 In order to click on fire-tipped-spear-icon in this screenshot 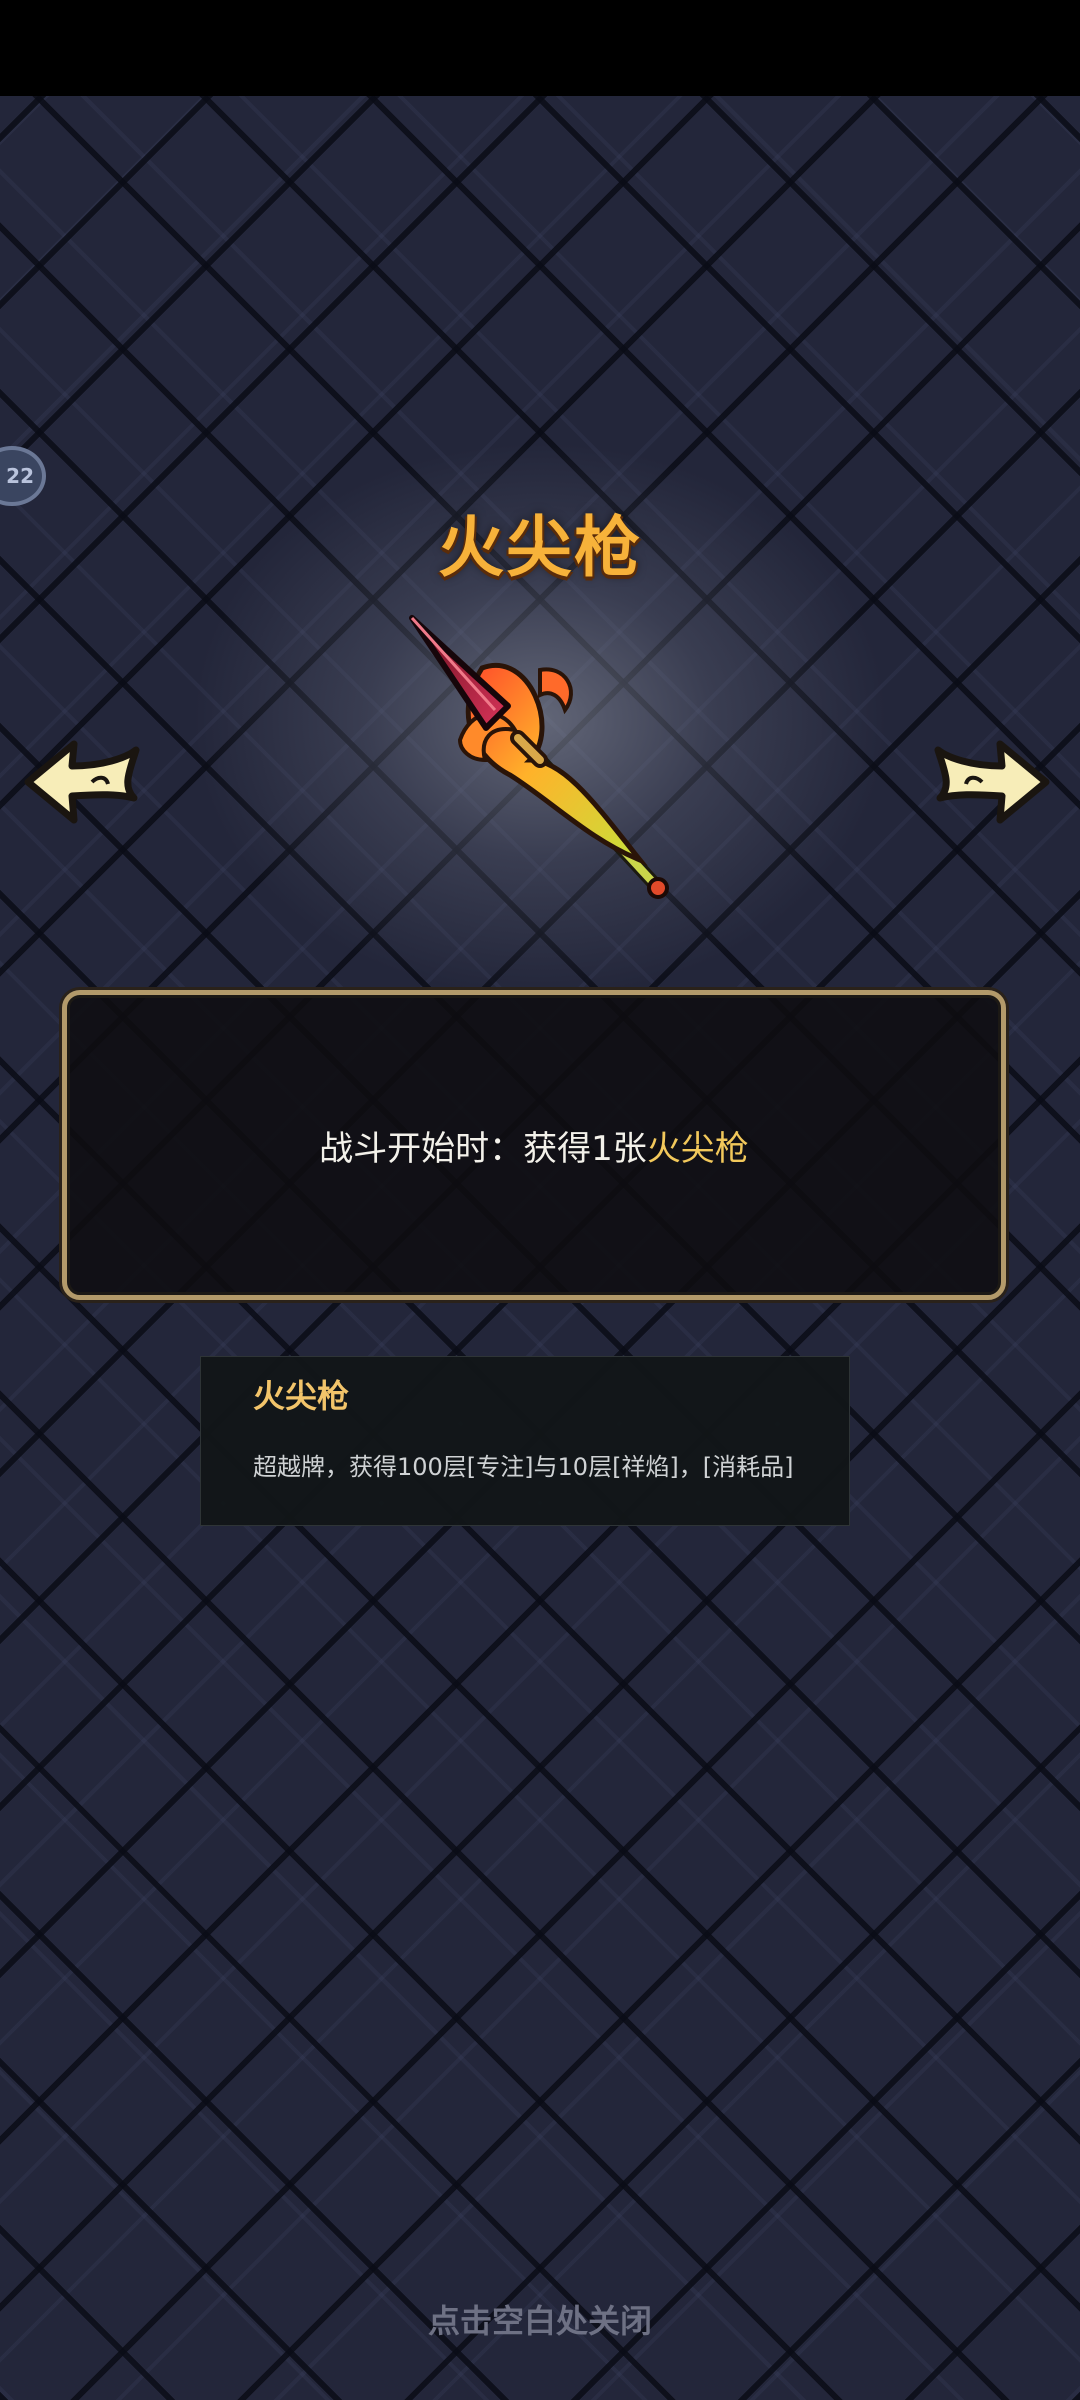, I will do `click(545, 760)`.